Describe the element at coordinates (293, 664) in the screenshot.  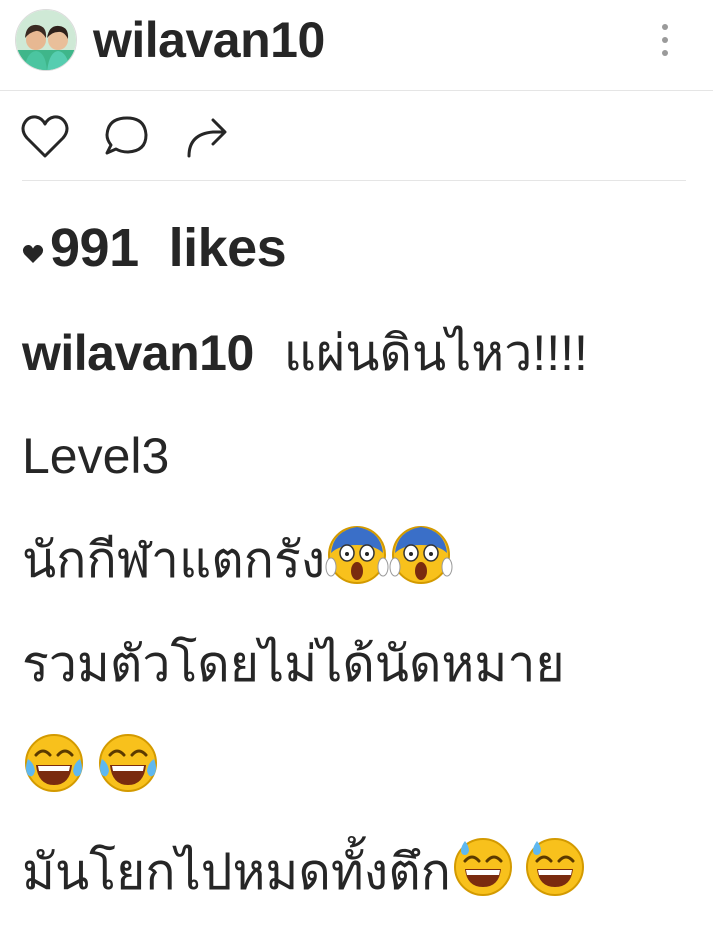
I see `caption-text-4: รวมตัวโดยไม่ได้นัดหมาย` at that location.